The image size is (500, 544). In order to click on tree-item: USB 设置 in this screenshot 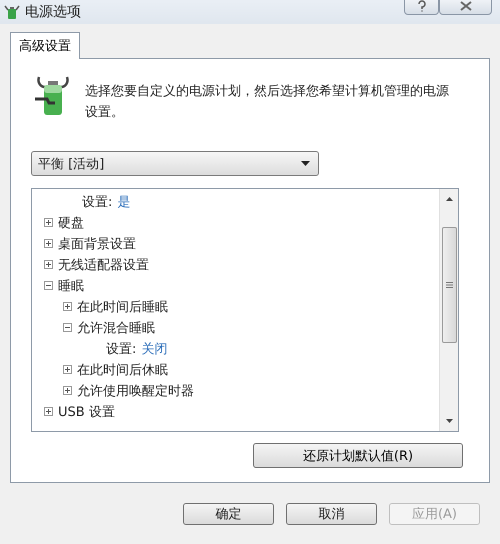, I will do `click(86, 411)`.